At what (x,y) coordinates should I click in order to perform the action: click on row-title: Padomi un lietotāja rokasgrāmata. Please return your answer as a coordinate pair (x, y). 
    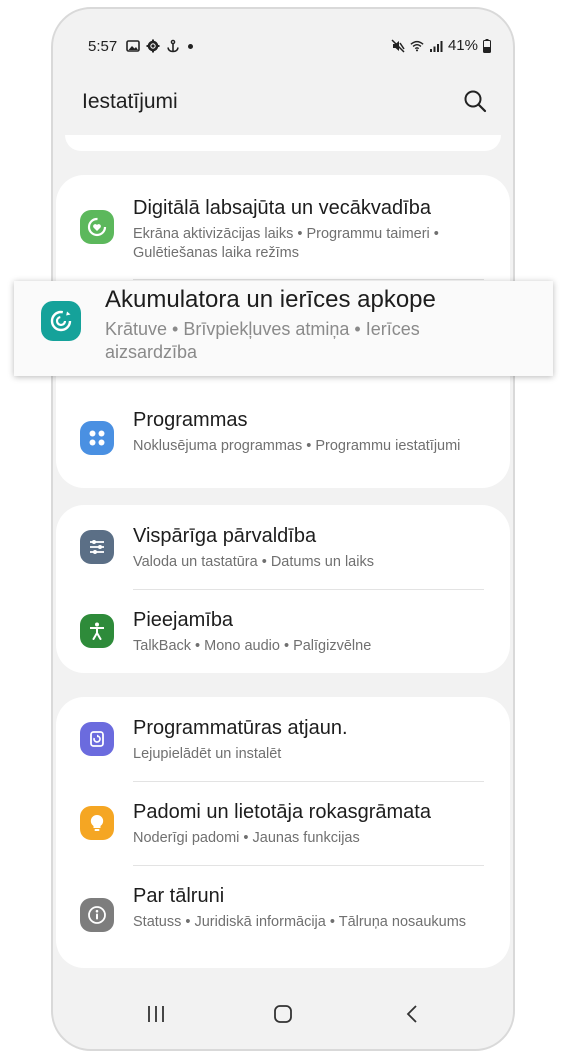
    Looking at the image, I should click on (282, 812).